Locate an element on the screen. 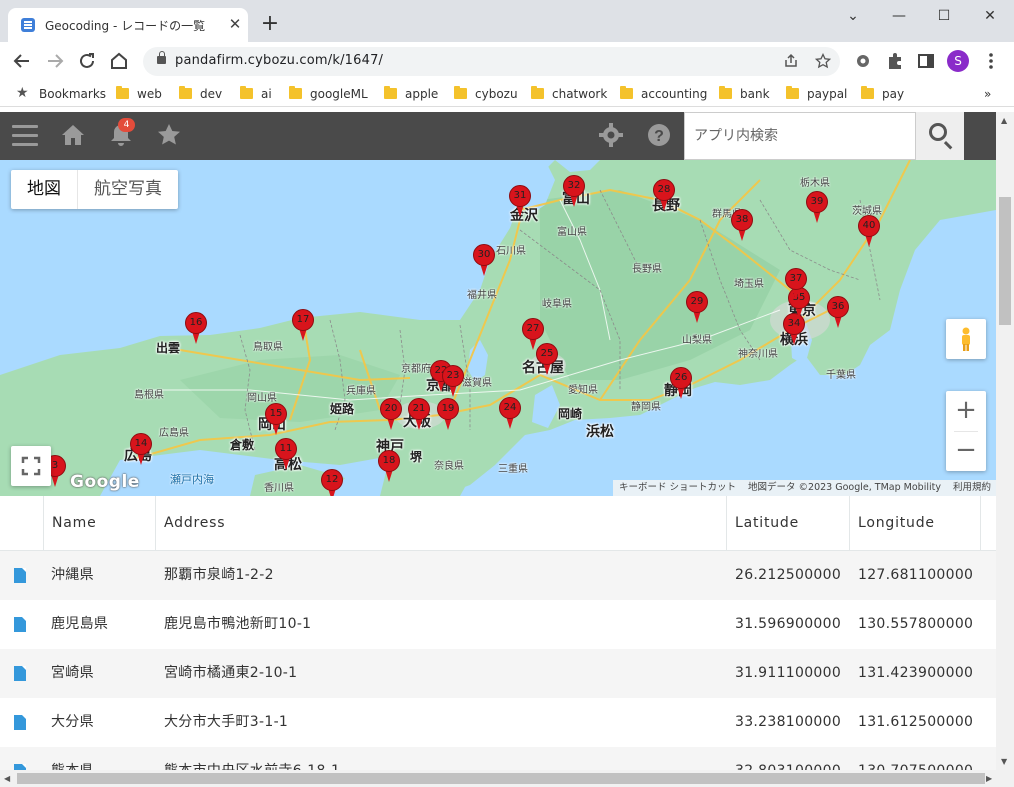 Image resolution: width=1014 pixels, height=787 pixels. forward-arrow-icon is located at coordinates (55, 61).